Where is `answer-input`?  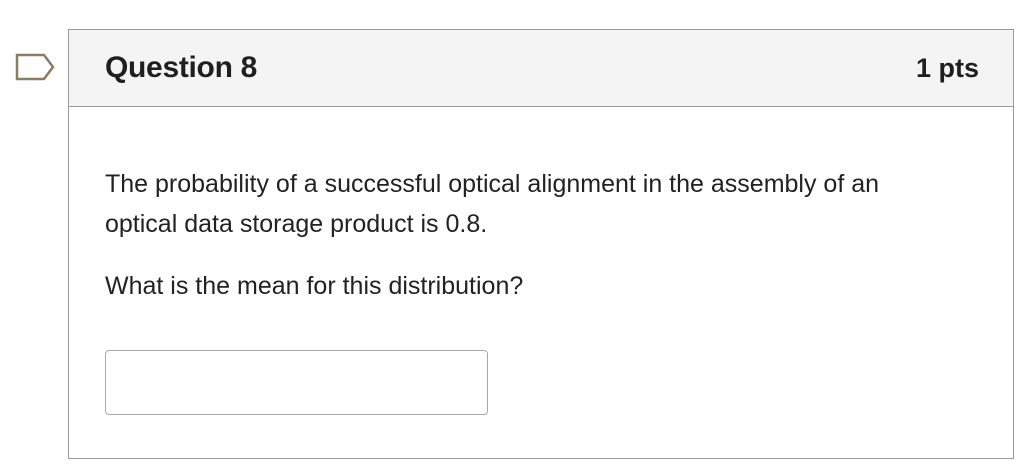
answer-input is located at coordinates (296, 382).